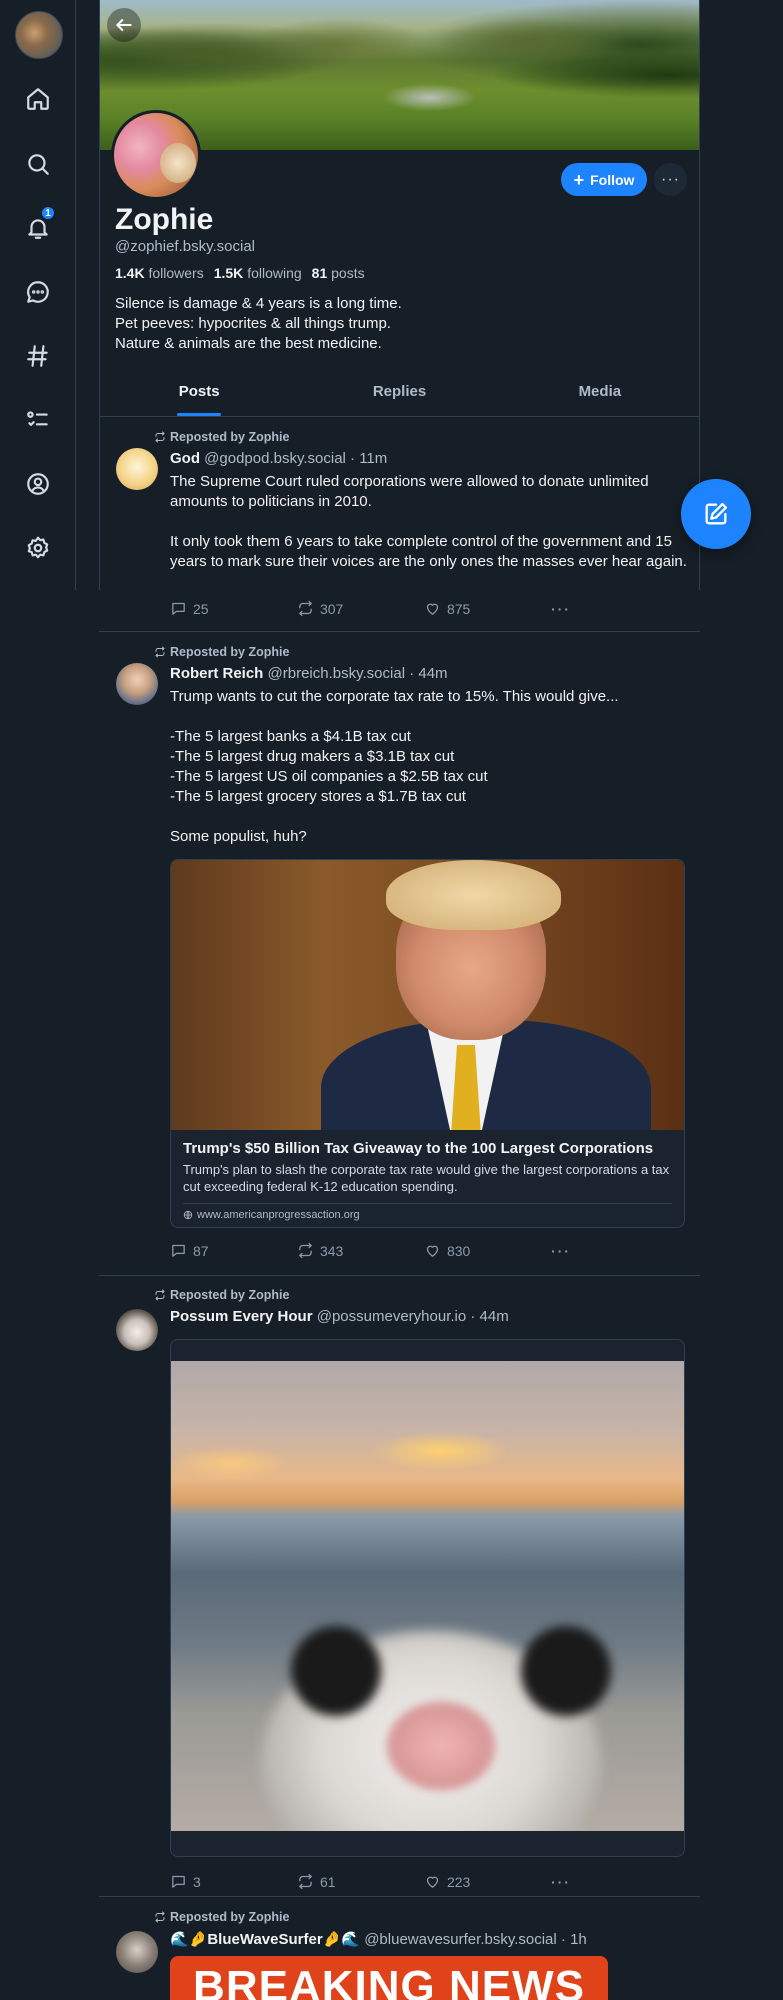 The width and height of the screenshot is (783, 2000). What do you see at coordinates (38, 356) in the screenshot?
I see `hashtag-icon` at bounding box center [38, 356].